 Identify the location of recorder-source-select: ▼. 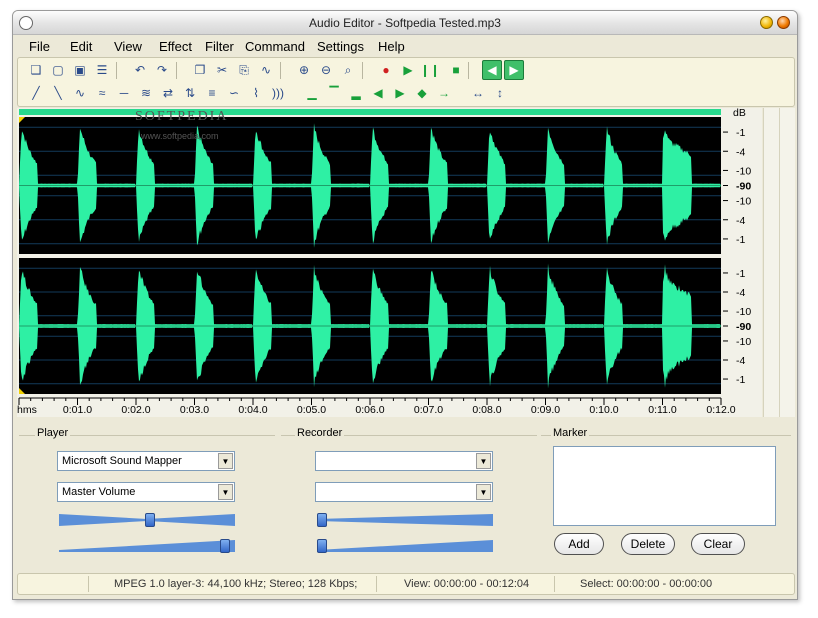
(404, 492).